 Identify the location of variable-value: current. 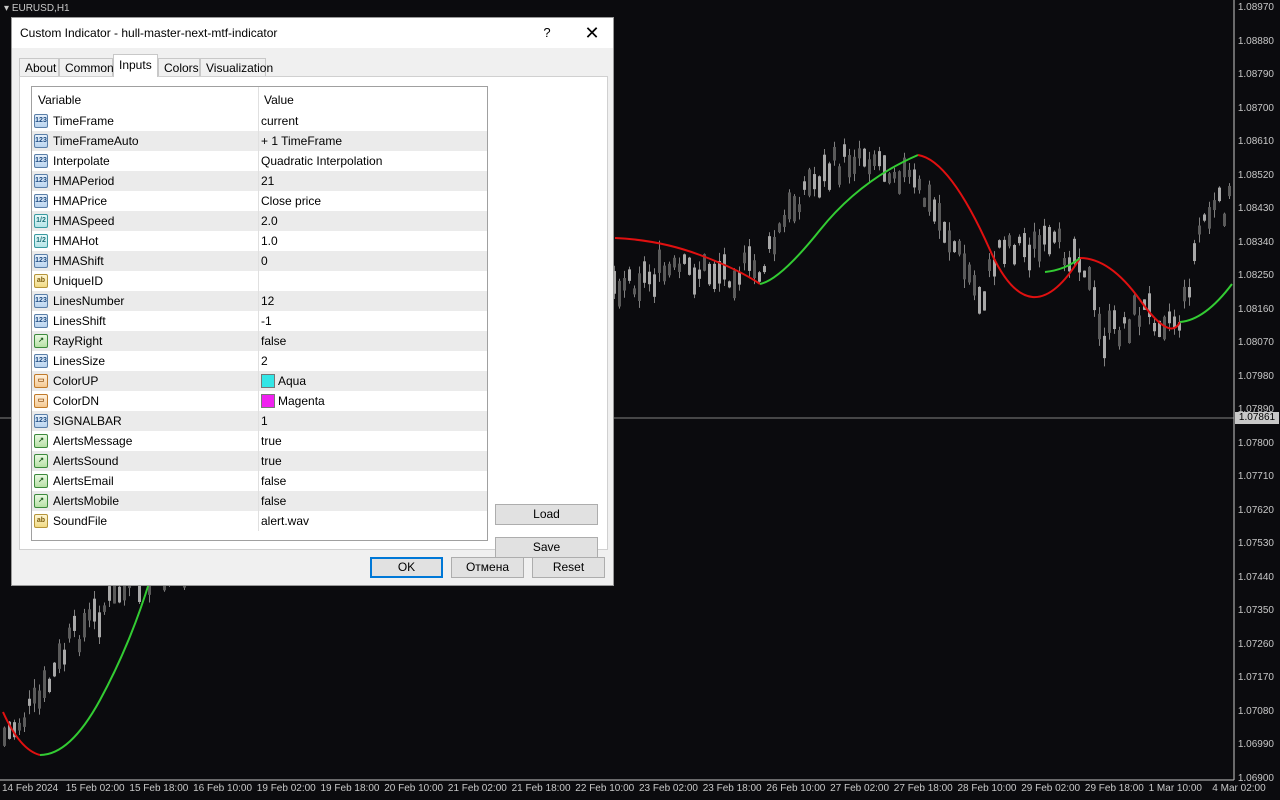
(279, 121).